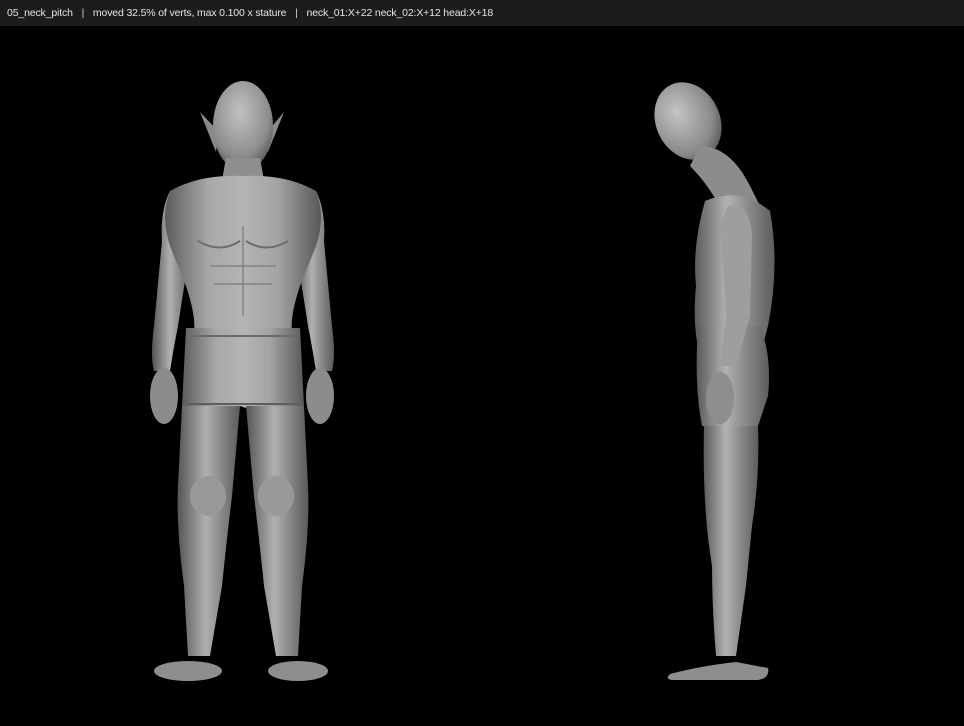 This screenshot has width=964, height=726. Describe the element at coordinates (320, 396) in the screenshot. I see `right-hand` at that location.